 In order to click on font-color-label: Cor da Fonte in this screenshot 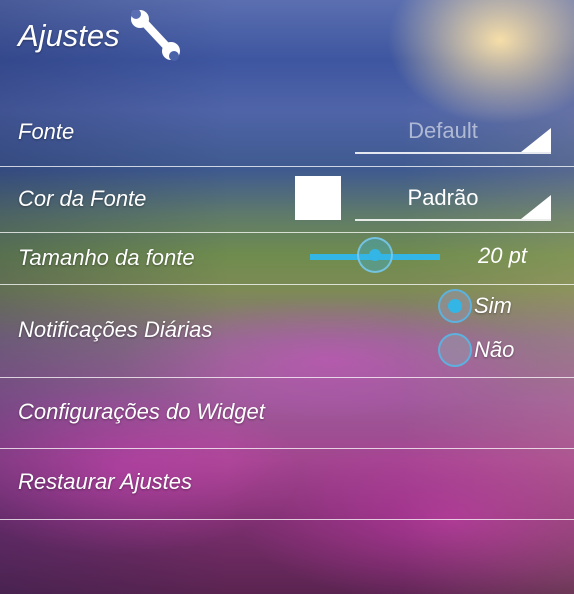, I will do `click(82, 198)`.